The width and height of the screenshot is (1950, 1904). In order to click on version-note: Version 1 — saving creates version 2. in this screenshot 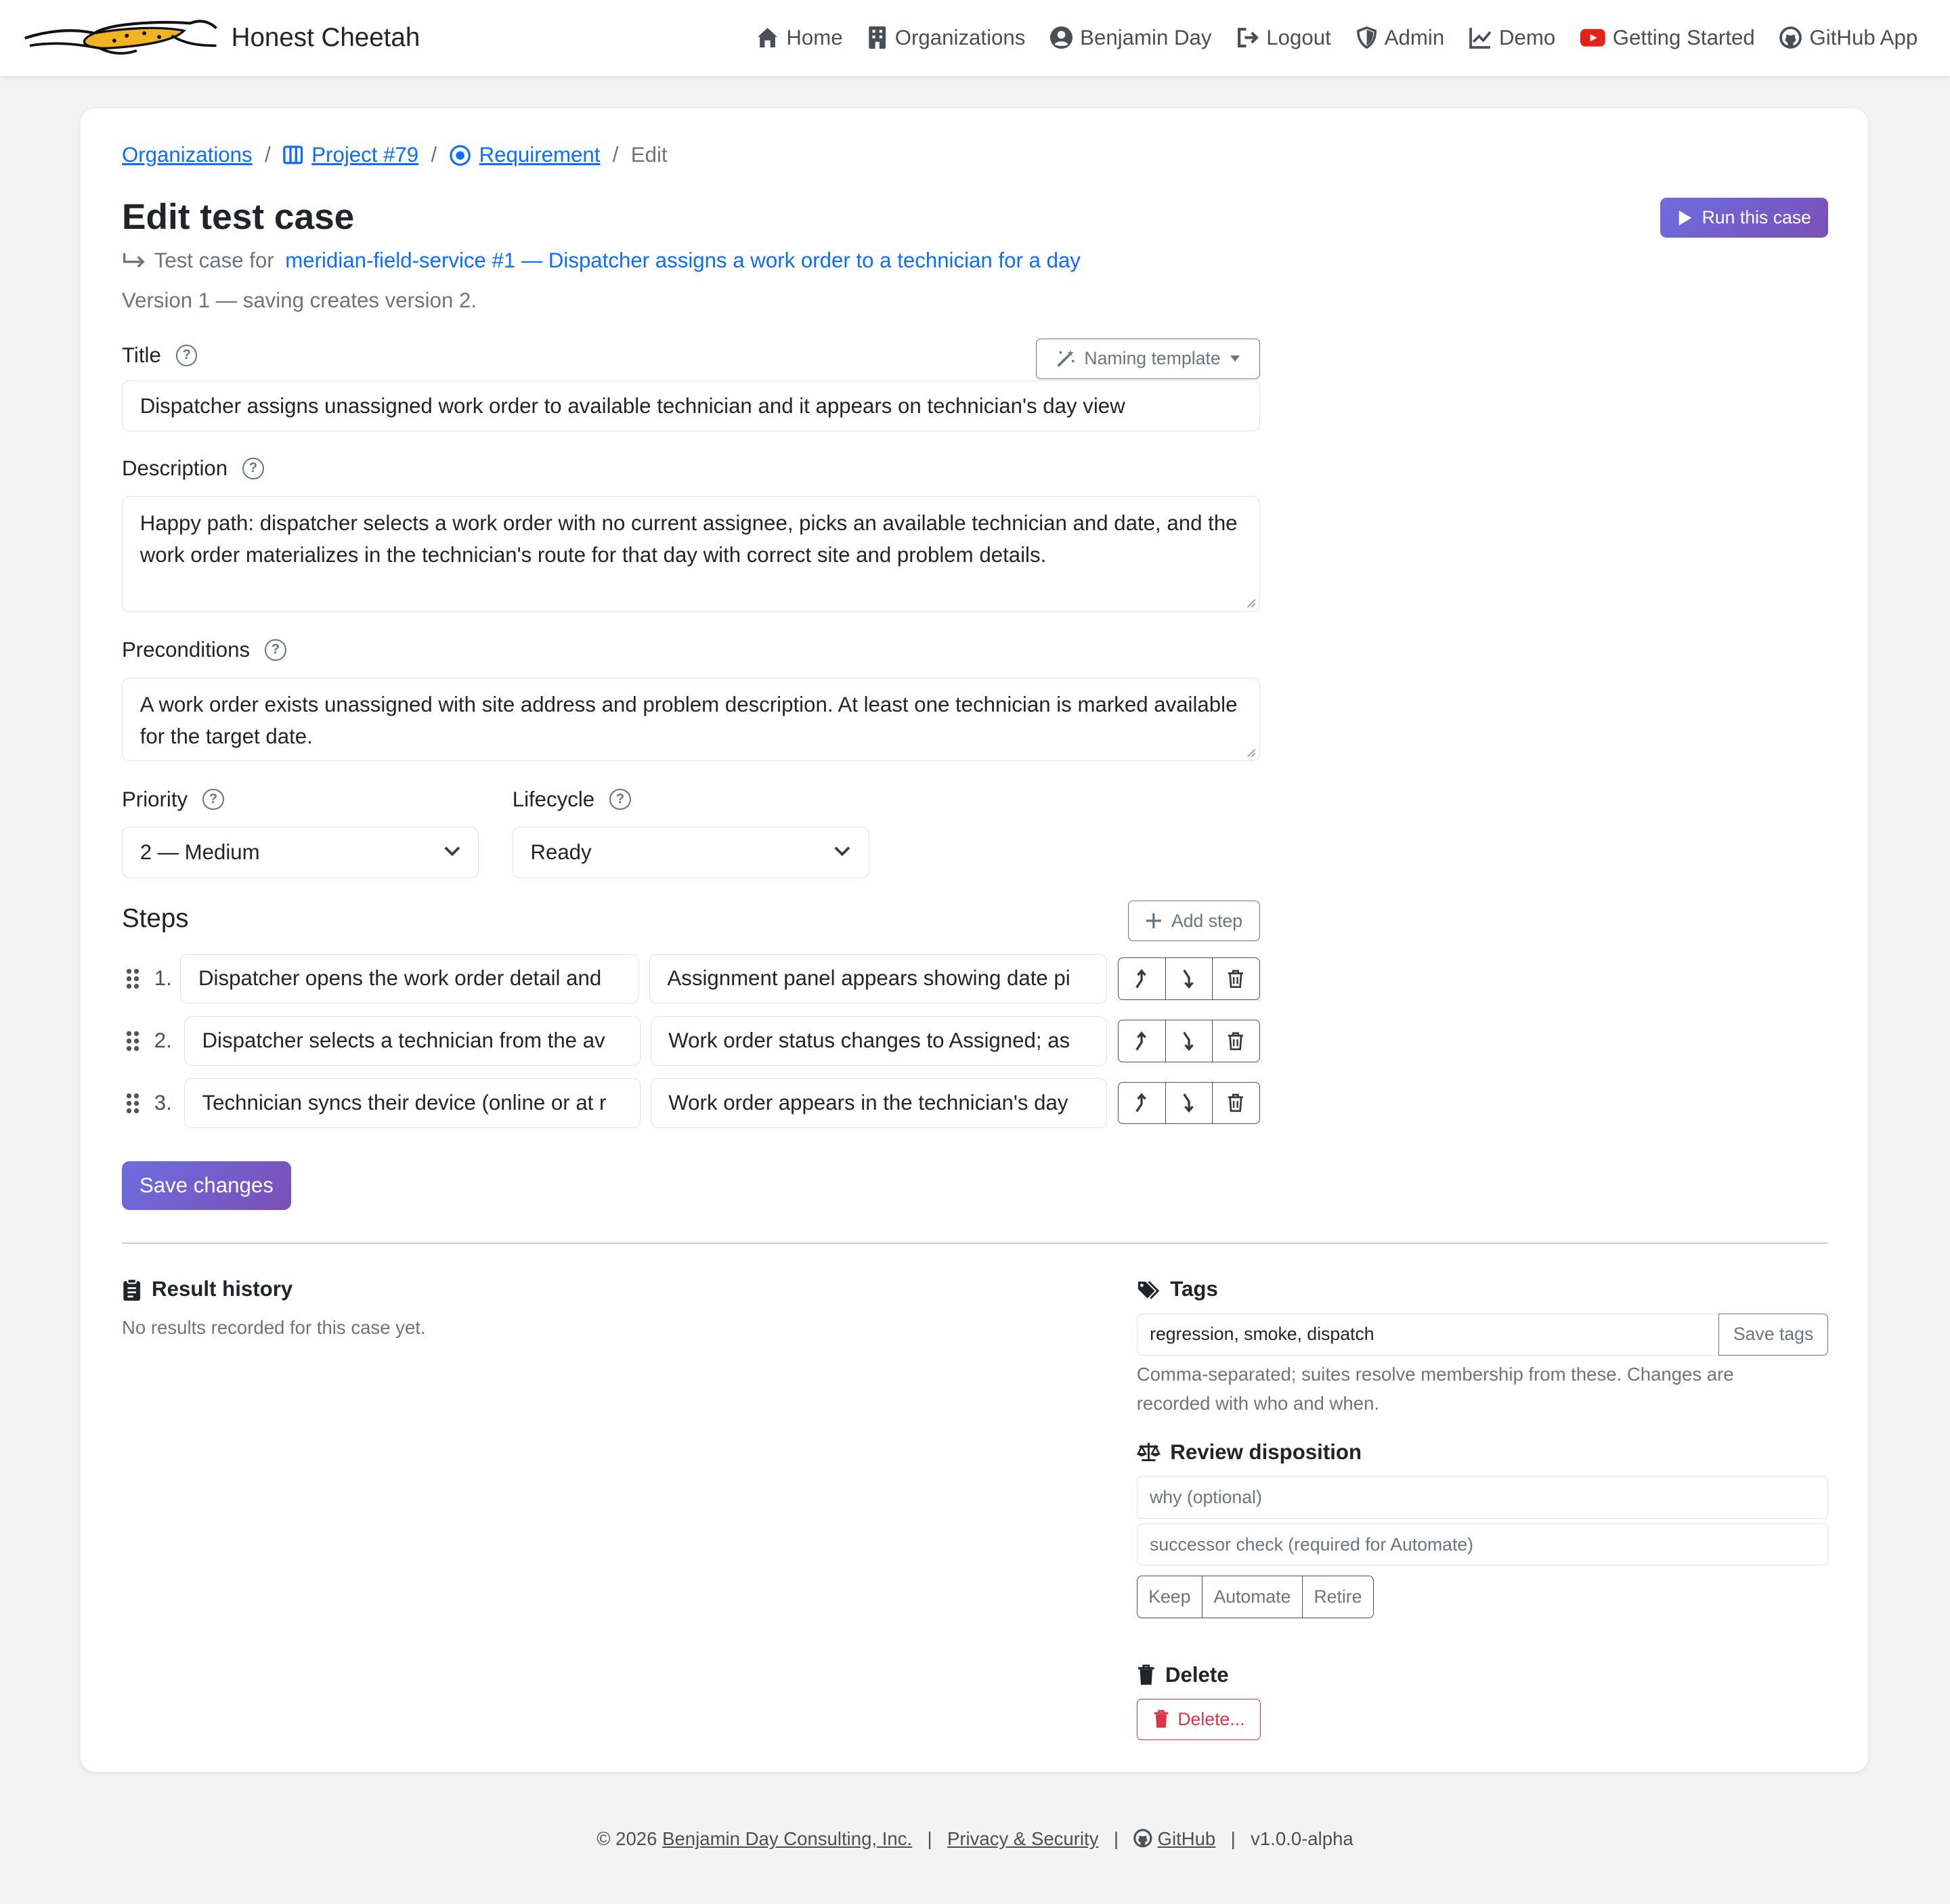, I will do `click(299, 301)`.